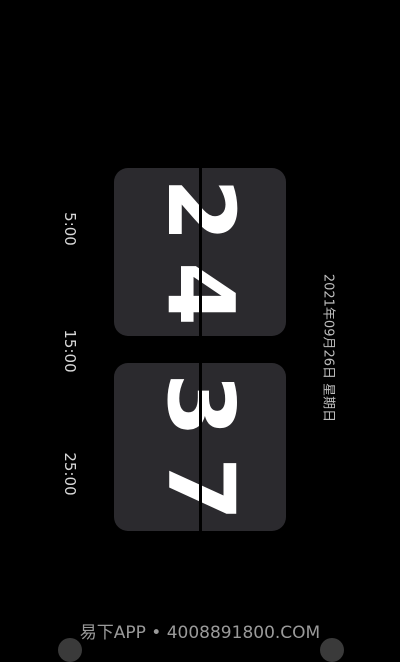  I want to click on watermark-text: 易下APP • 4008891800.COM, so click(200, 633).